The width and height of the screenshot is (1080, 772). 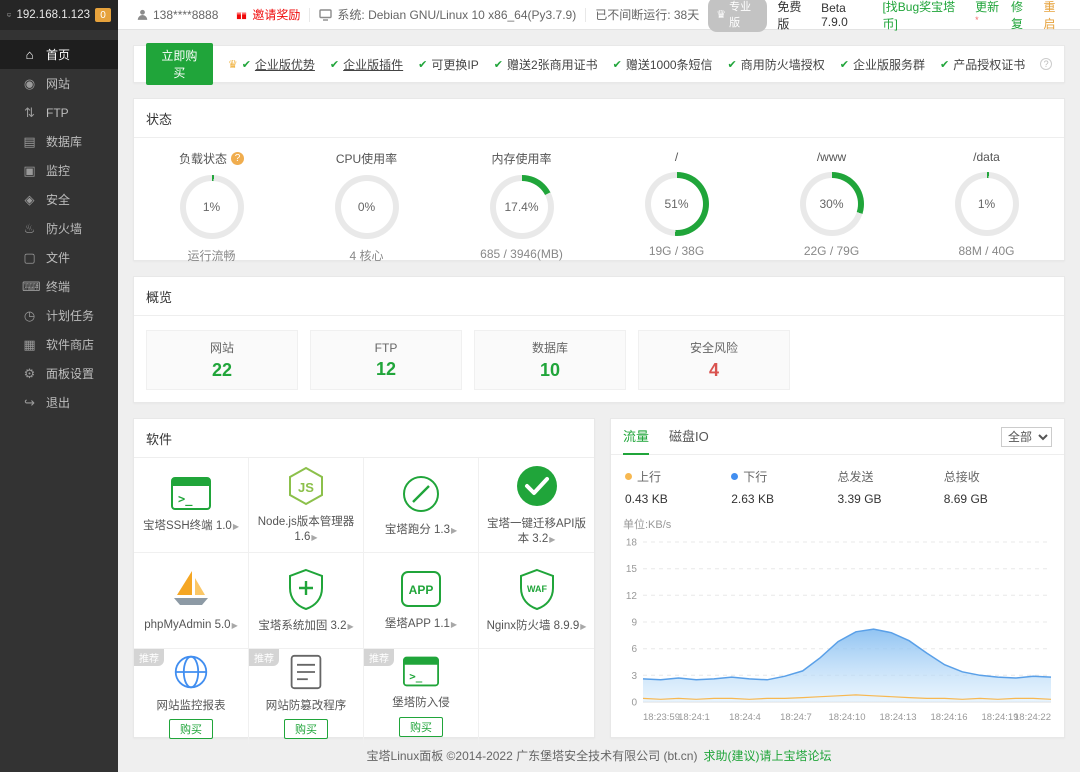 I want to click on app-phpmyadmin: phpMyAdmin 5.0▶, so click(x=191, y=601).